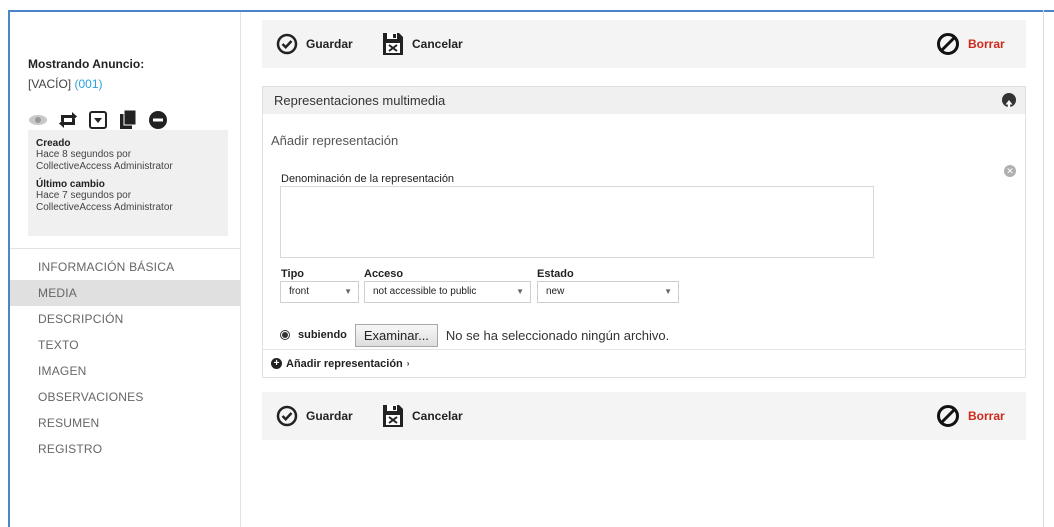 This screenshot has width=1054, height=527. Describe the element at coordinates (158, 120) in the screenshot. I see `remove-circle-icon` at that location.